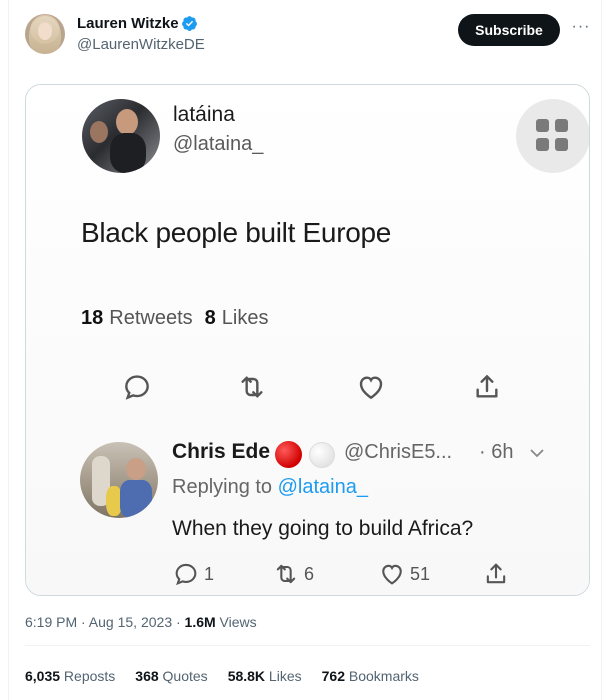 The height and width of the screenshot is (700, 608). Describe the element at coordinates (537, 453) in the screenshot. I see `chevron-down-icon` at that location.